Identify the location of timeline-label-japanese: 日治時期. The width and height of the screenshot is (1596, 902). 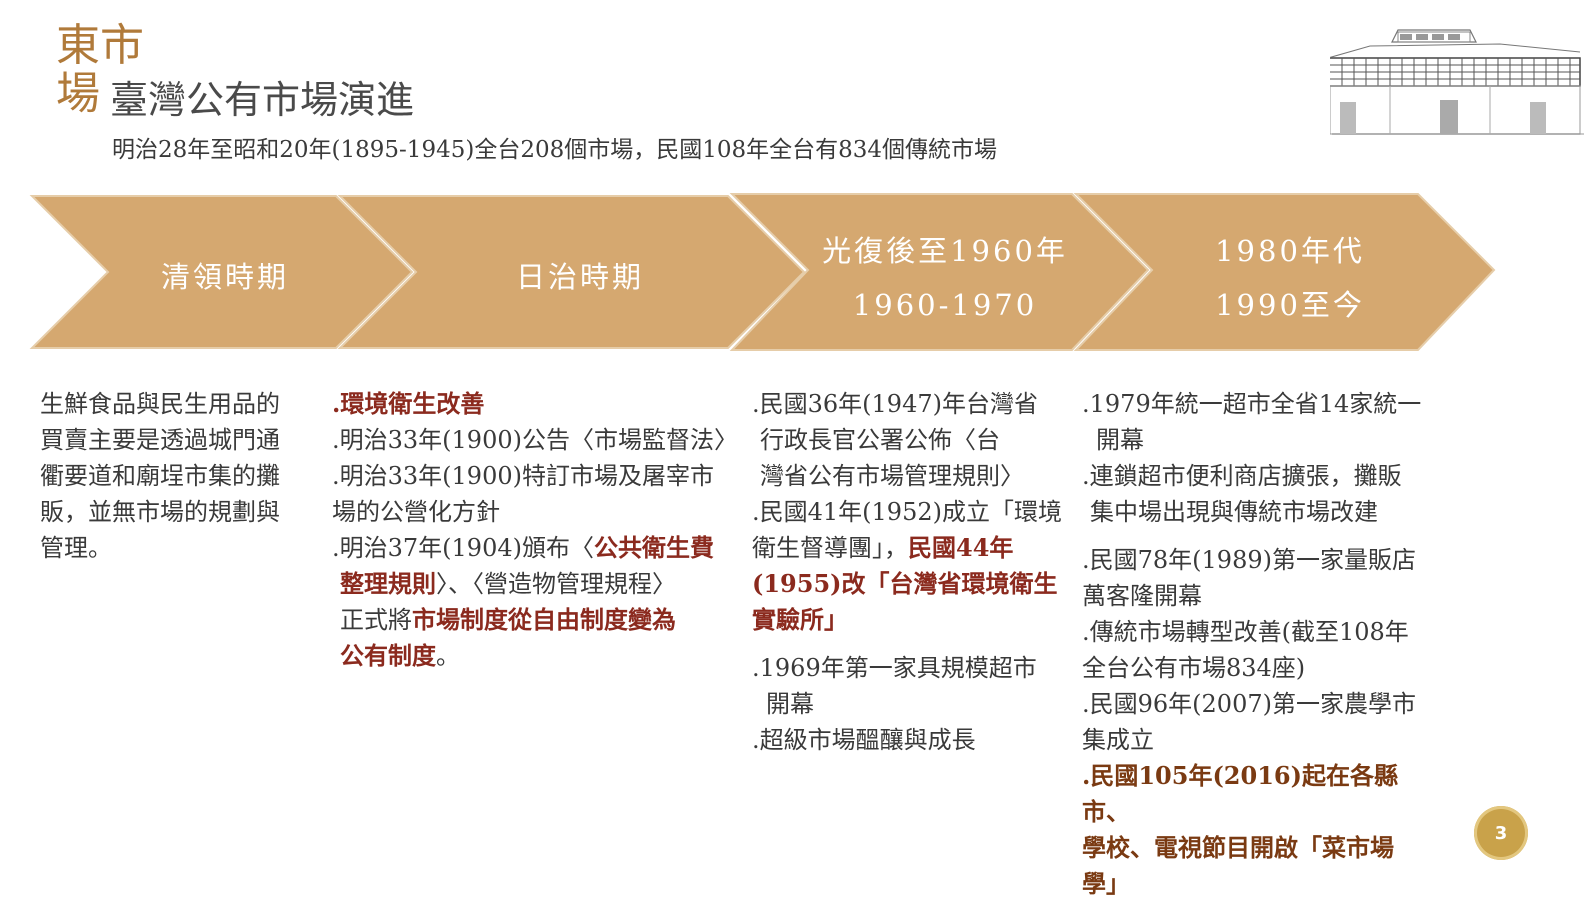
(579, 277).